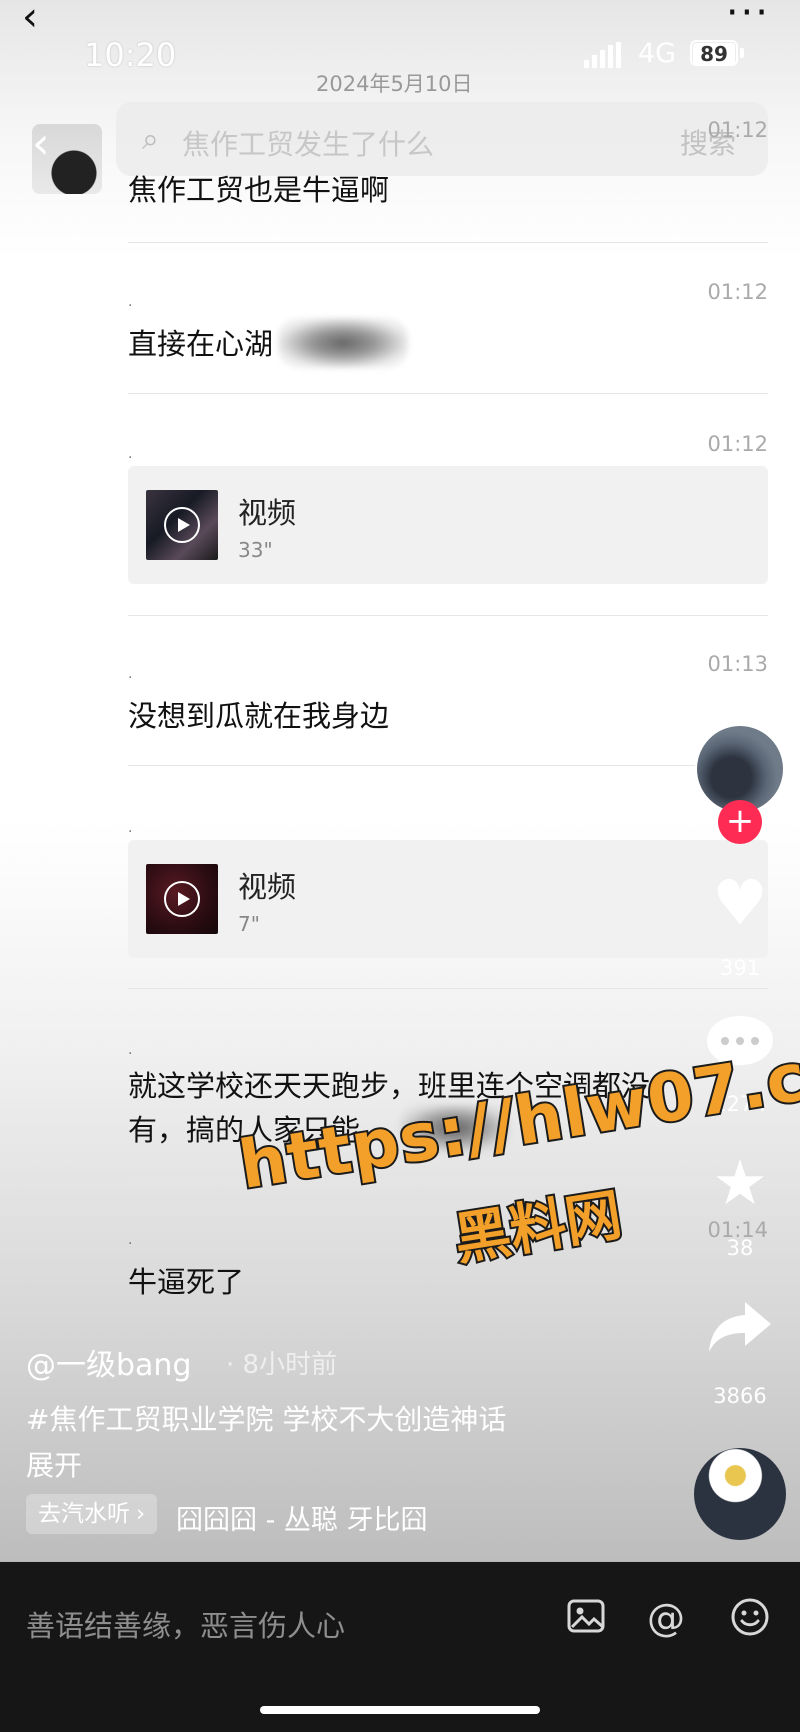  I want to click on star-icon: ★, so click(740, 1182).